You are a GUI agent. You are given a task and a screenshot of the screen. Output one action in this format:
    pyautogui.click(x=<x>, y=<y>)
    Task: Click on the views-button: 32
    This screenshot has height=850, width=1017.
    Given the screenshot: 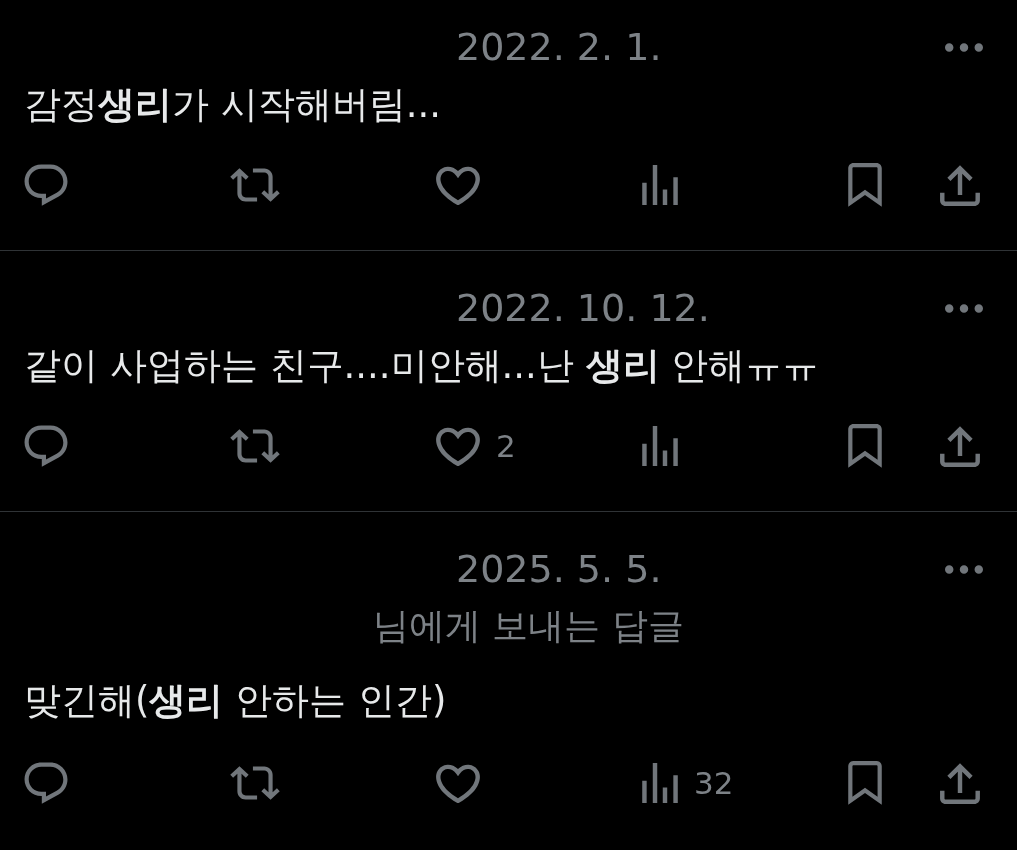 What is the action you would take?
    pyautogui.click(x=688, y=783)
    